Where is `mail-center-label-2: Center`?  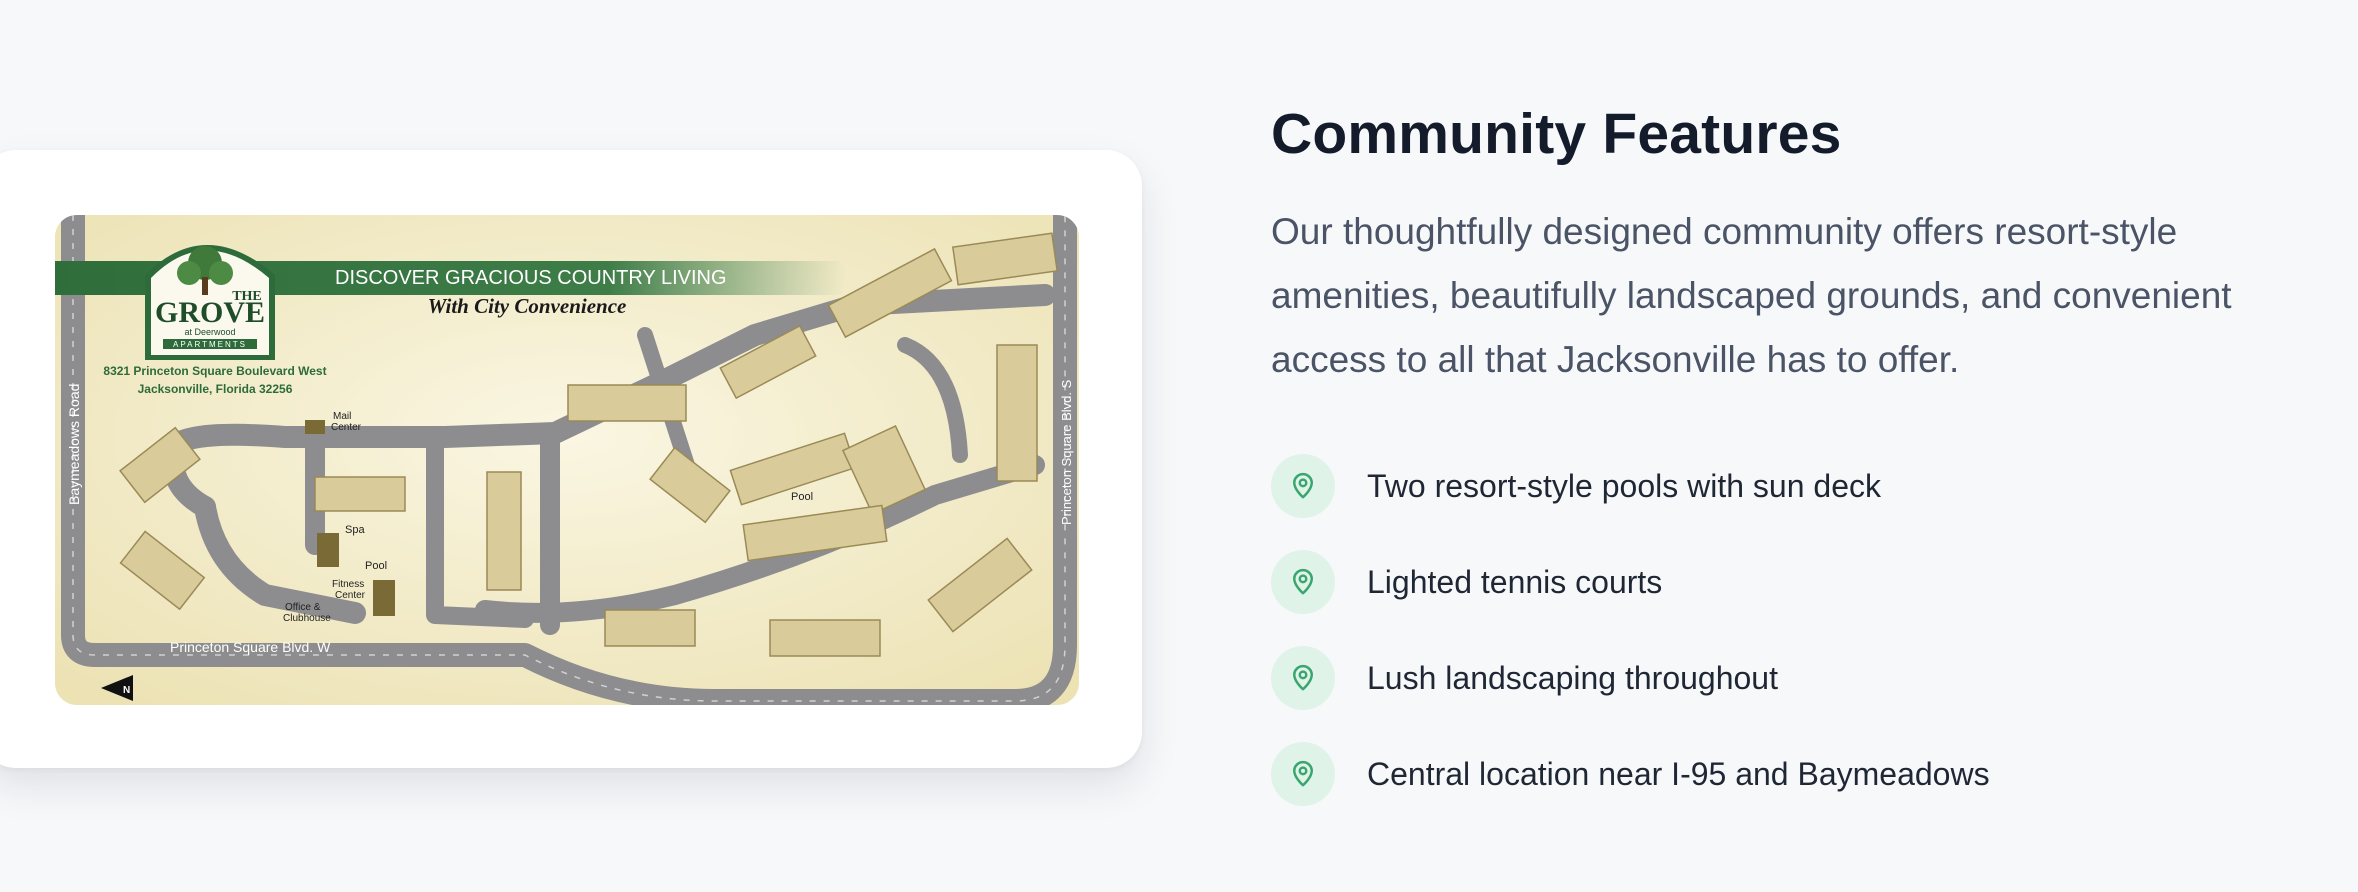 mail-center-label-2: Center is located at coordinates (346, 427).